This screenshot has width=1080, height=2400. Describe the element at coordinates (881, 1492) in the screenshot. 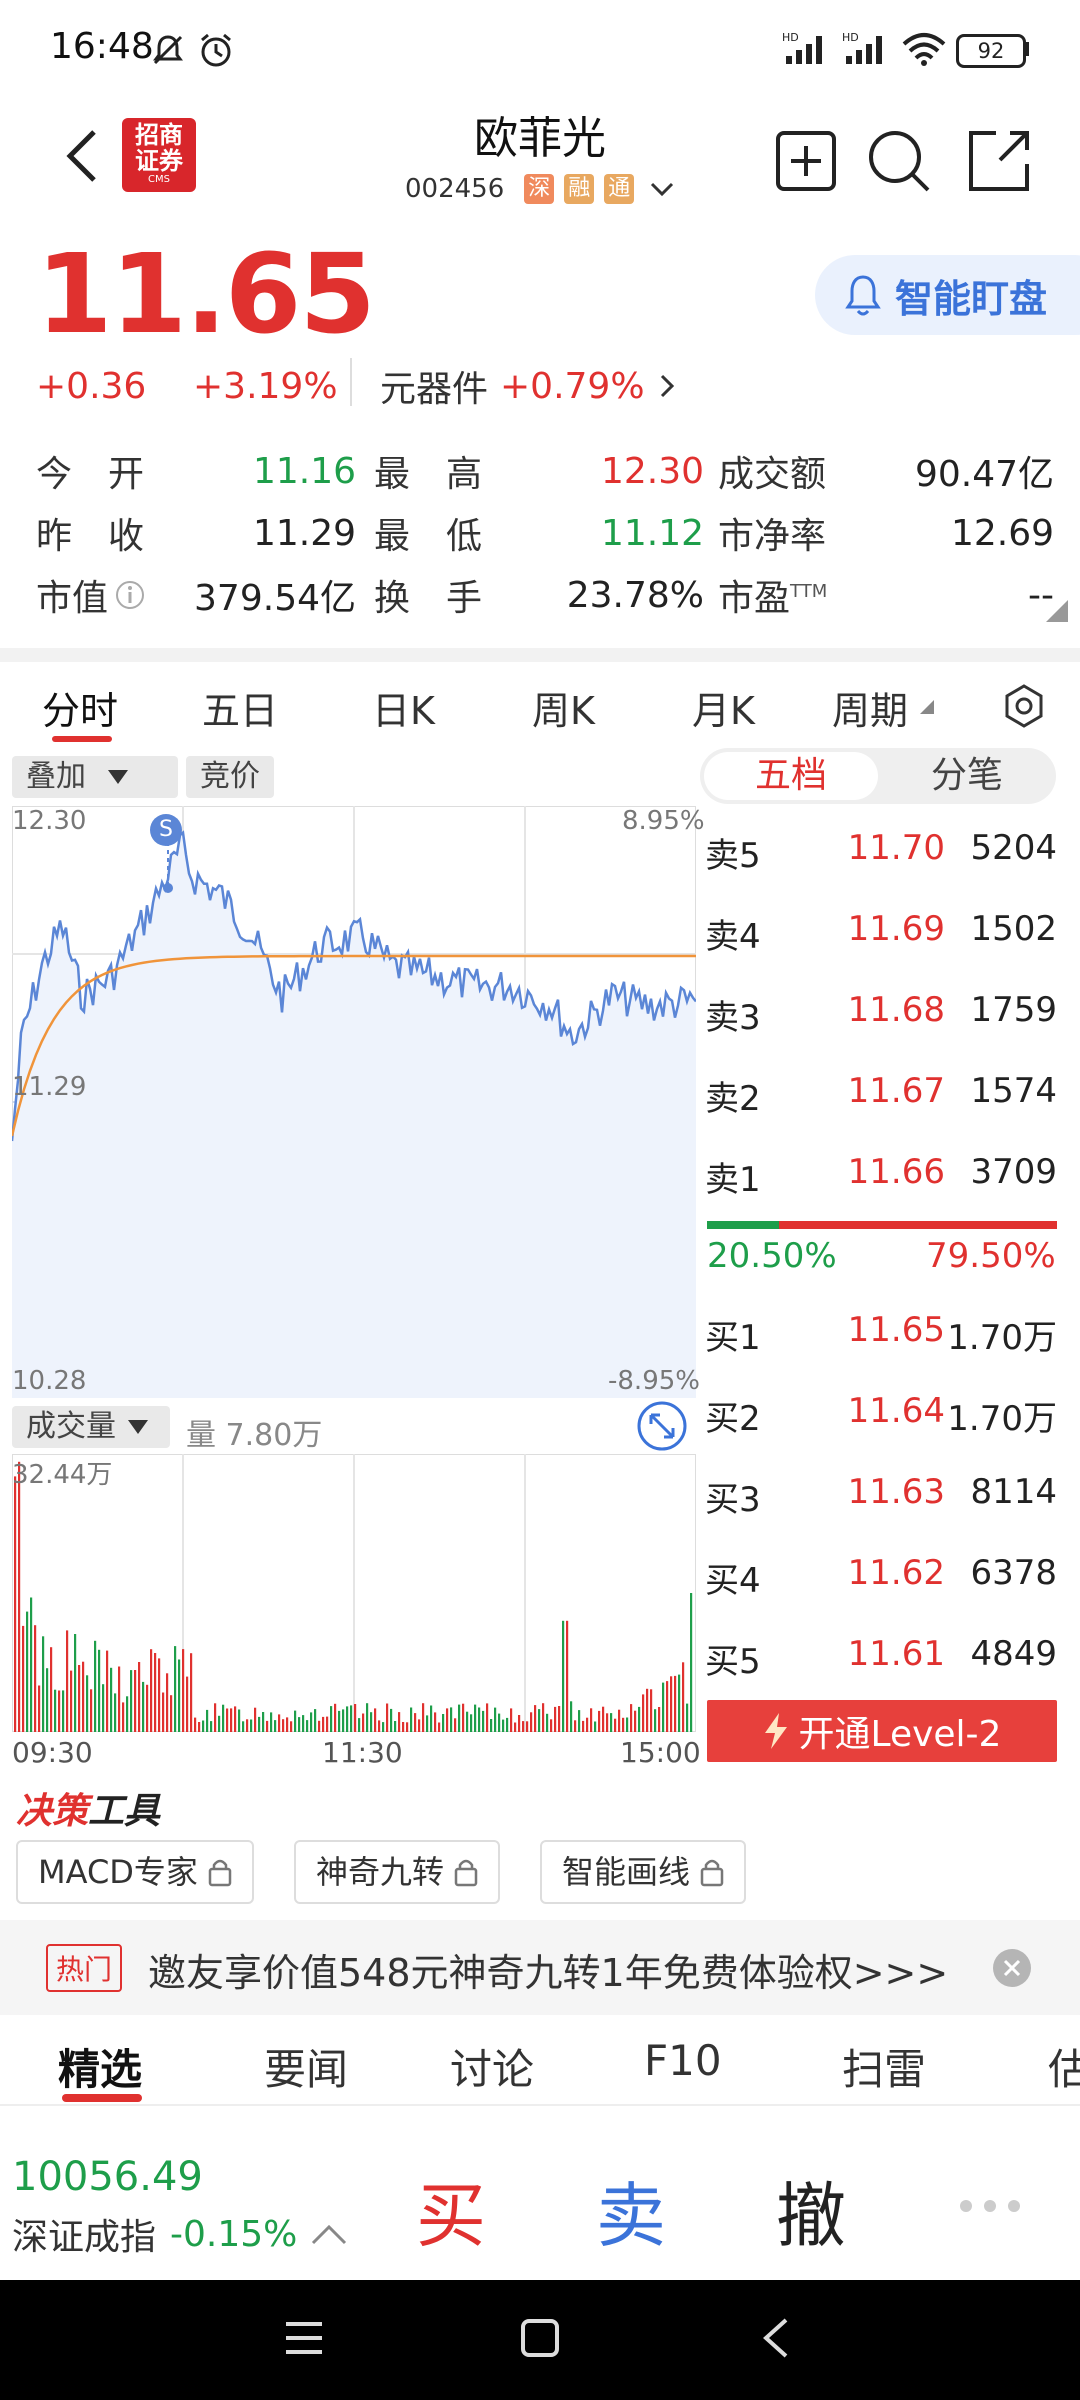

I see `bid-row: 买3 11.63 8114` at that location.